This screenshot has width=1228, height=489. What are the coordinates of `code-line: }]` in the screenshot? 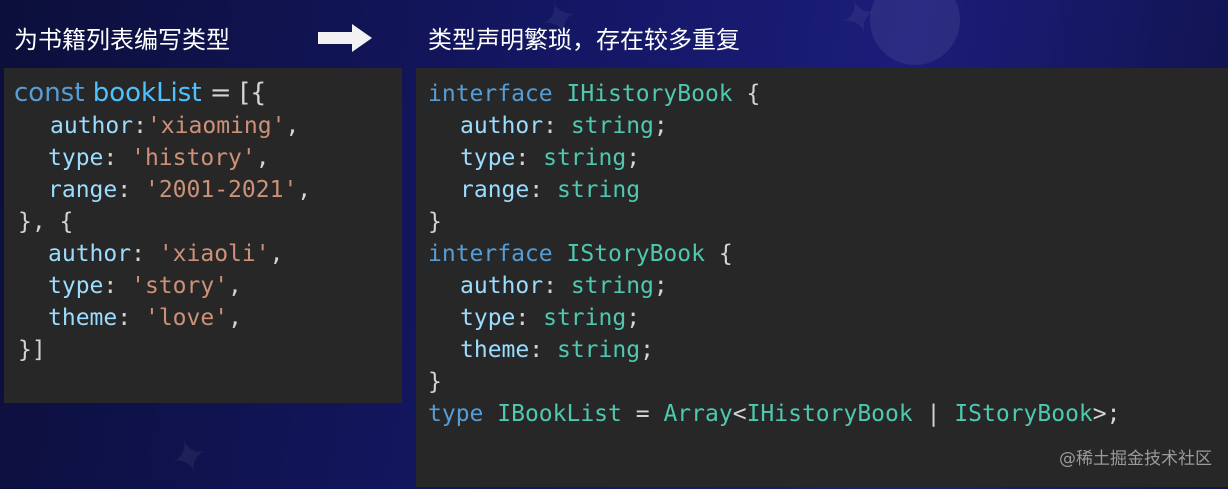 It's located at (32, 350).